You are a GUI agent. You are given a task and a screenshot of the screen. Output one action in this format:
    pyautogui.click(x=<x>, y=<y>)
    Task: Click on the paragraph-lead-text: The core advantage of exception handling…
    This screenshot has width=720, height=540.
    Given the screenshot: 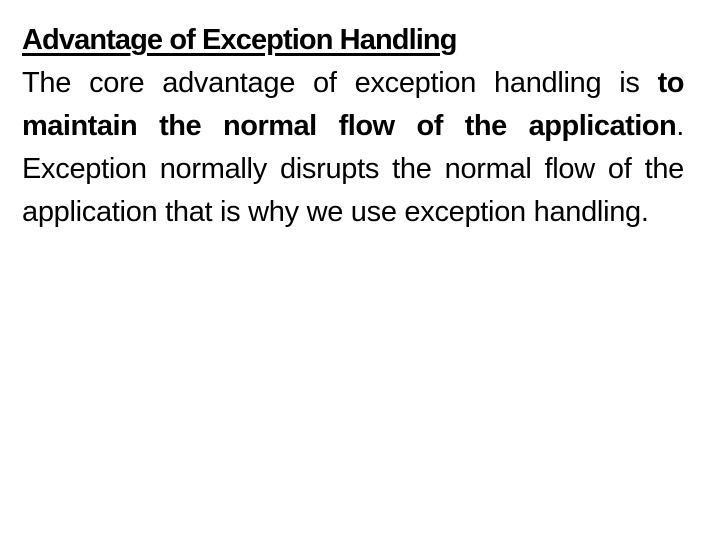 What is the action you would take?
    pyautogui.click(x=340, y=83)
    